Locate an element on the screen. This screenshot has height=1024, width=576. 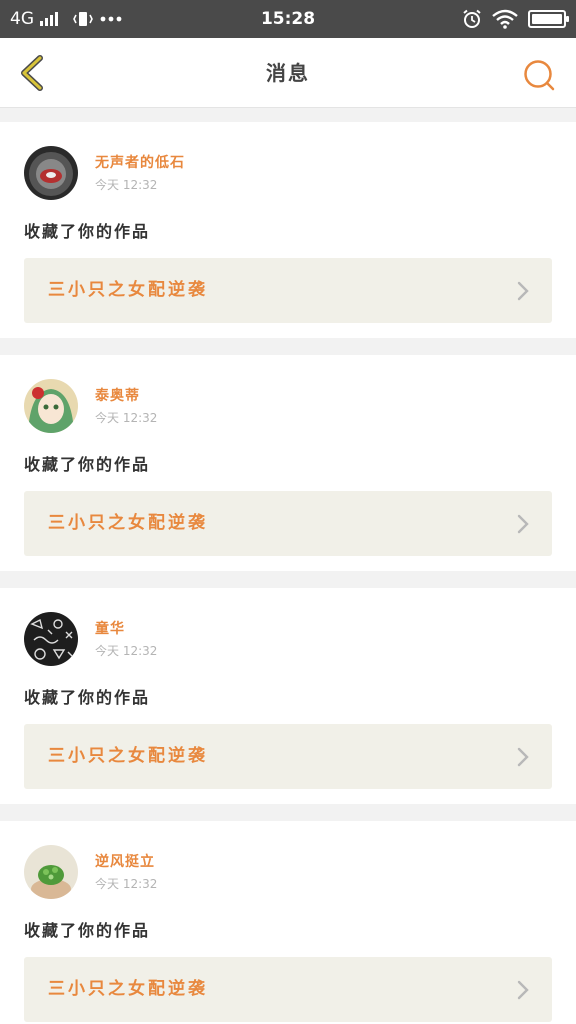
alarm-icon is located at coordinates (472, 18).